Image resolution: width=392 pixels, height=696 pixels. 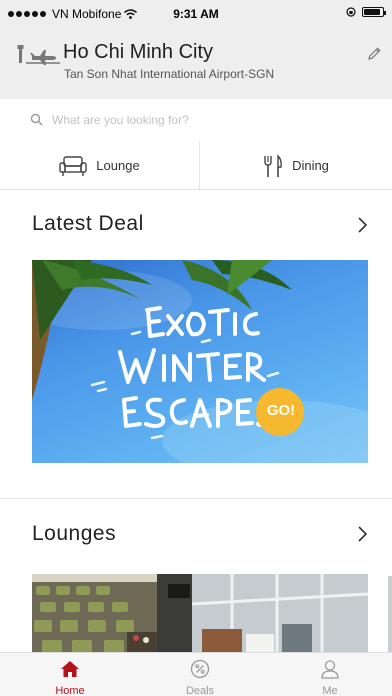 I want to click on lounge-link: Lounge, so click(x=99, y=165).